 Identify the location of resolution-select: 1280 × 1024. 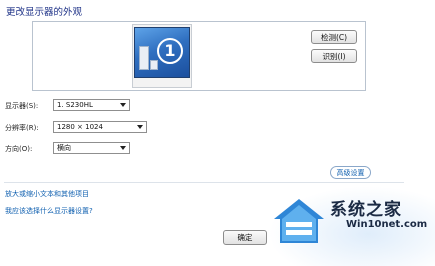
(100, 127).